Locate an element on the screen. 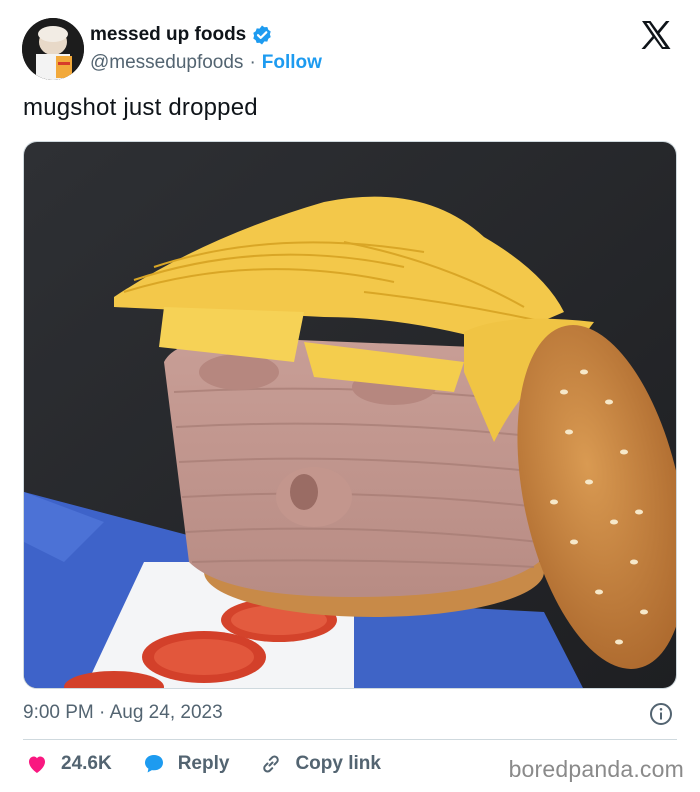 Image resolution: width=700 pixels, height=792 pixels. copy-link-button: Copy link is located at coordinates (320, 764).